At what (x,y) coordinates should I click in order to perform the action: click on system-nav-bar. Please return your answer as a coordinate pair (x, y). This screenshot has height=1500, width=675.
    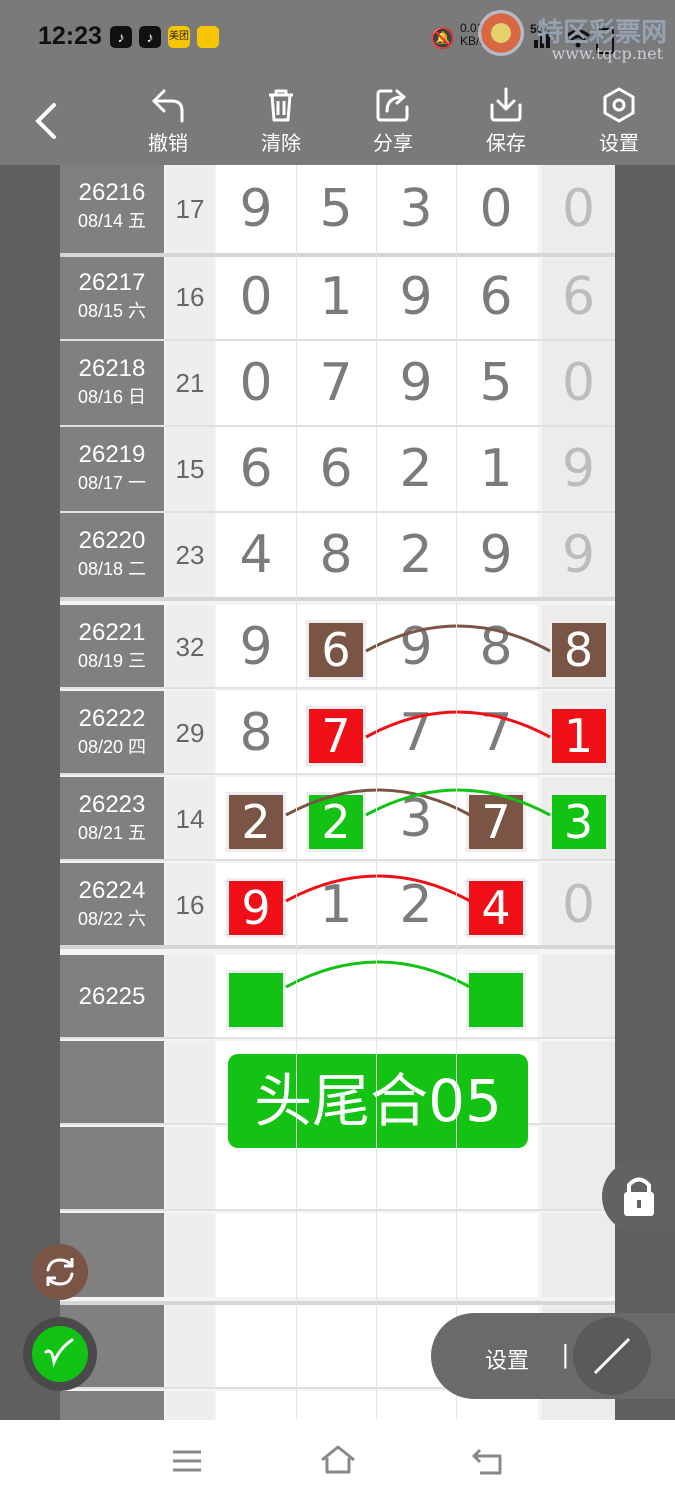
    Looking at the image, I should click on (337, 1460).